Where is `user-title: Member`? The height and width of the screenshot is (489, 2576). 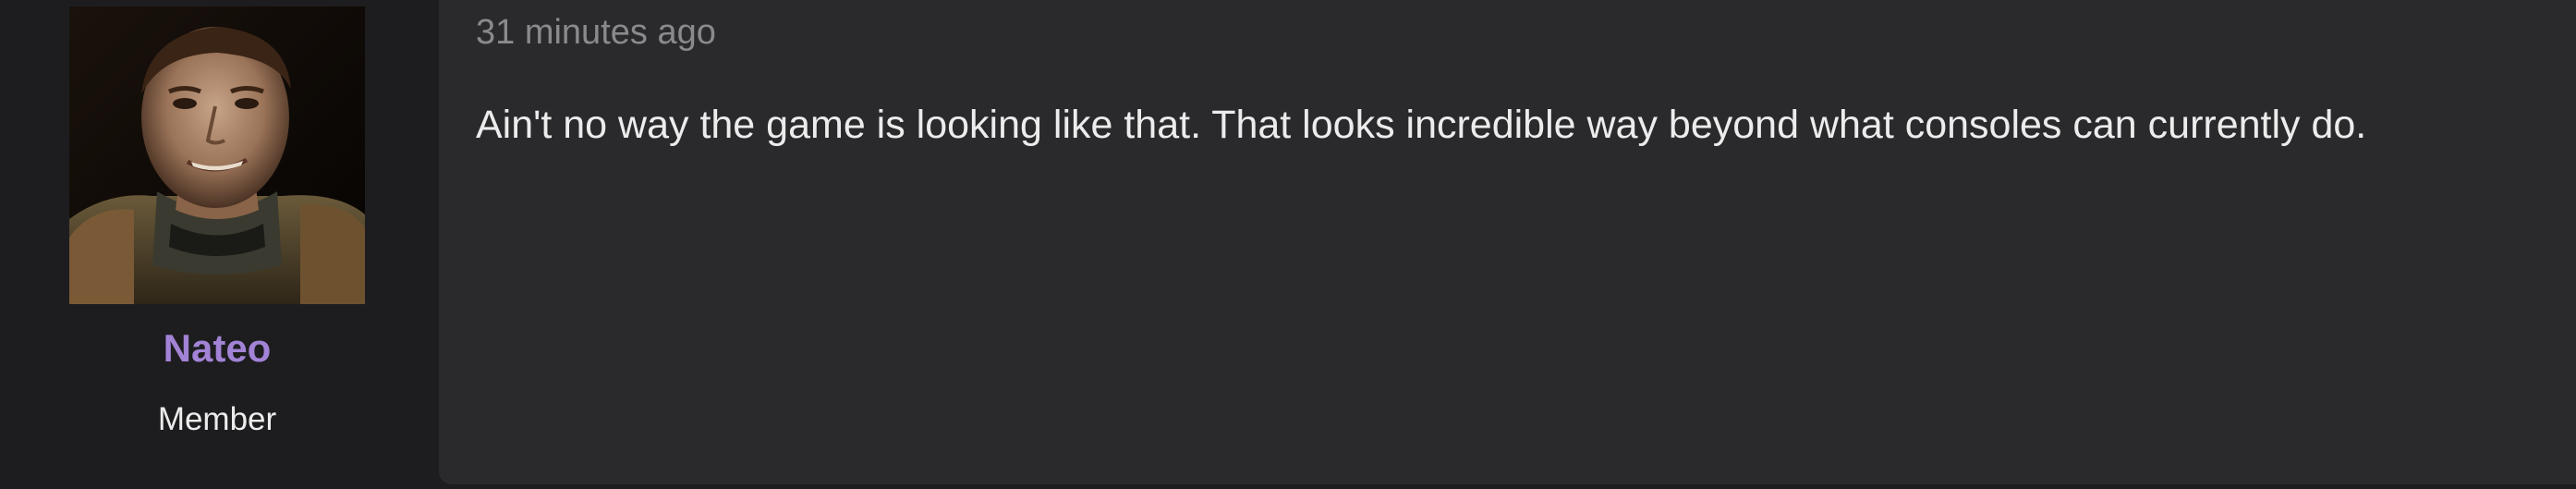
user-title: Member is located at coordinates (217, 419).